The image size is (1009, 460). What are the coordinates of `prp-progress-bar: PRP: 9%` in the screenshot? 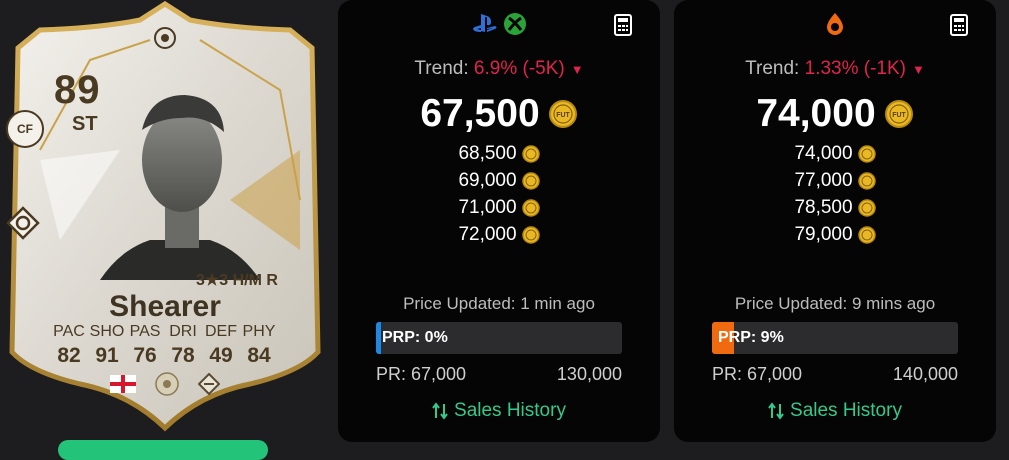 It's located at (835, 338).